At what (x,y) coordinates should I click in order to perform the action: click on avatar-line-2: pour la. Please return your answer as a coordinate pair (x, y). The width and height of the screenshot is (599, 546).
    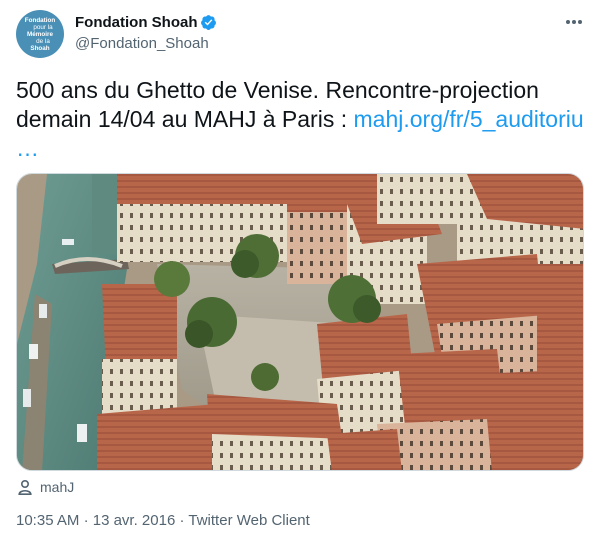
    Looking at the image, I should click on (43, 27).